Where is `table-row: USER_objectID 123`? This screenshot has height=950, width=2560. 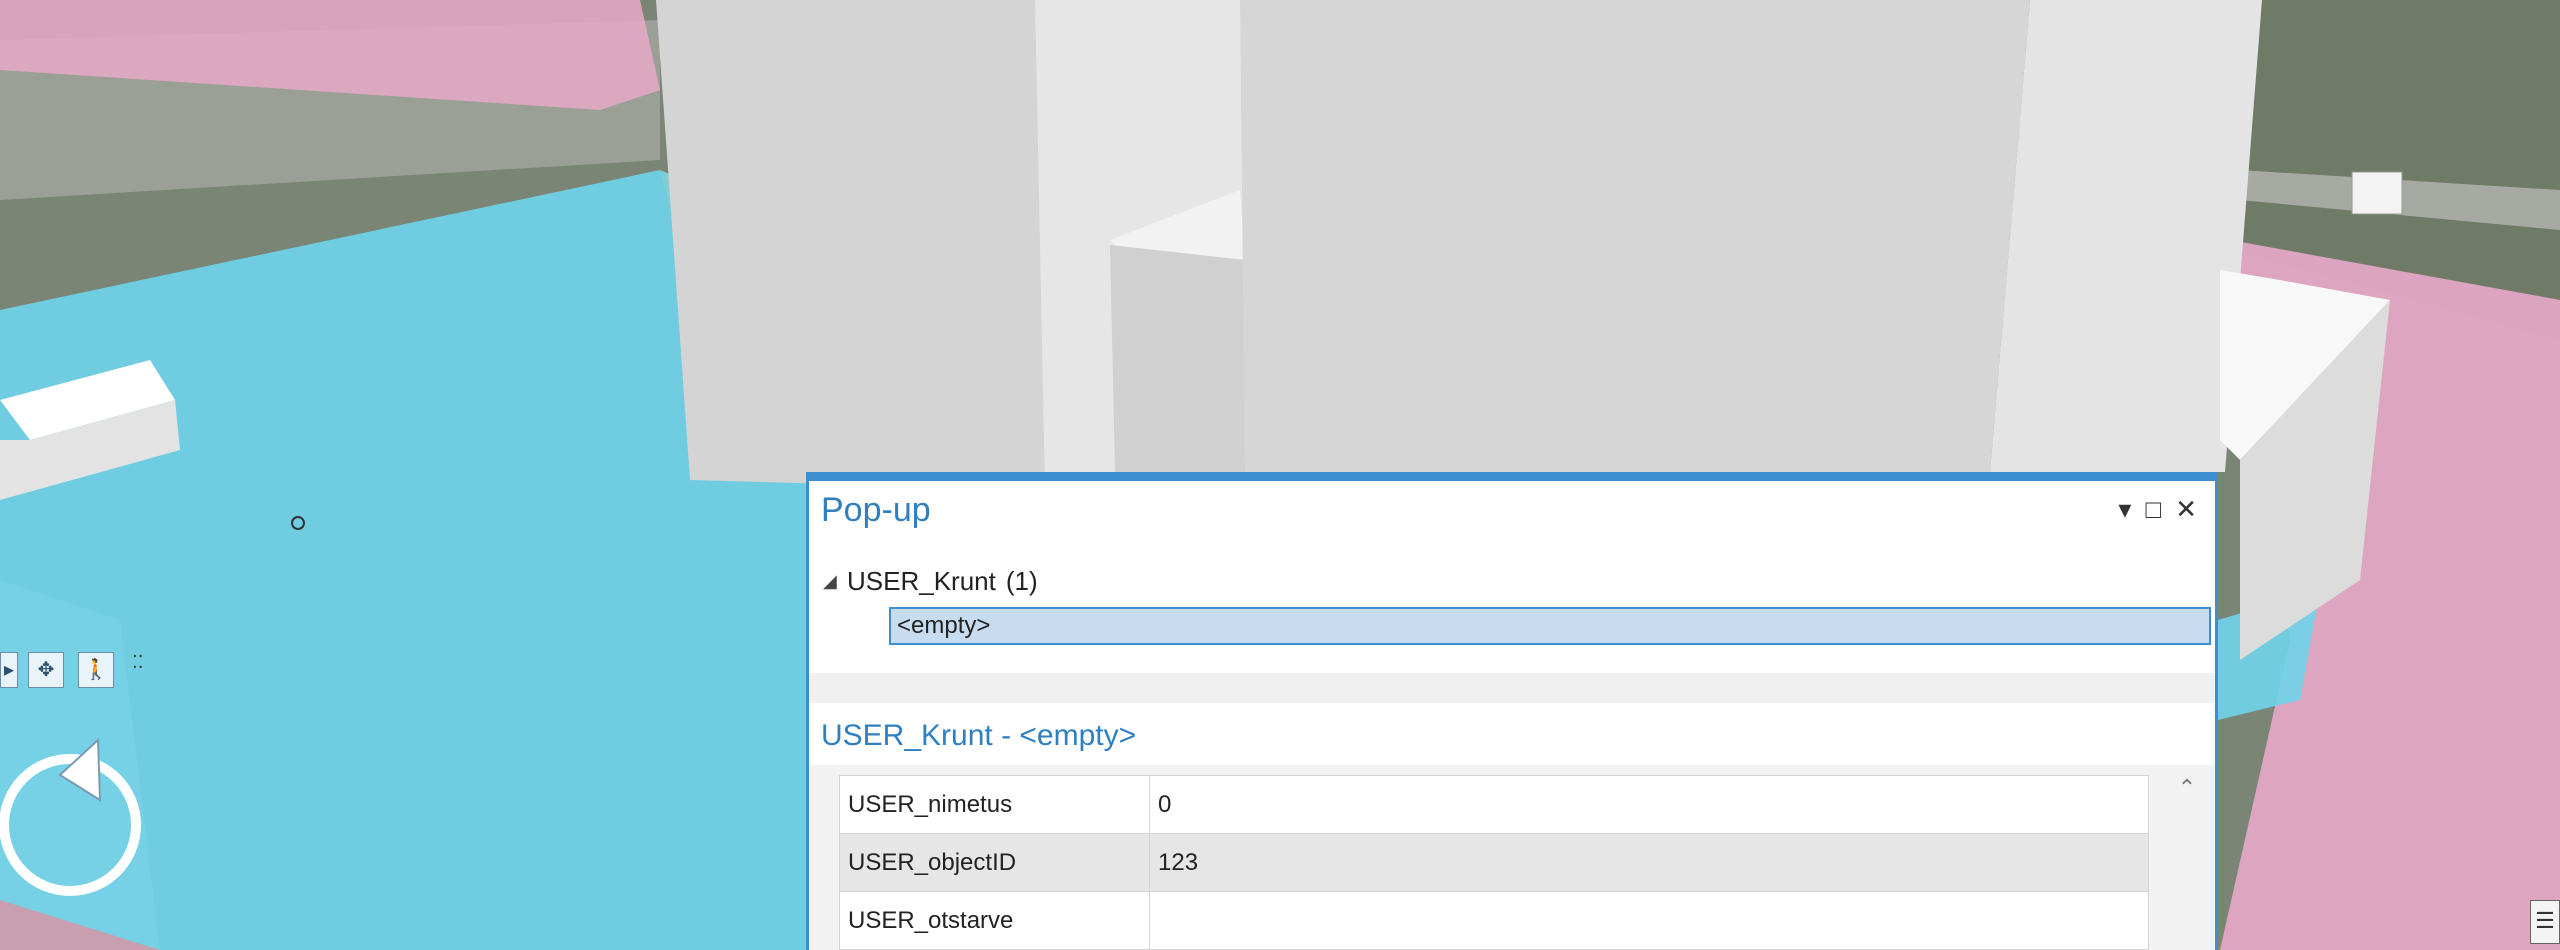
table-row: USER_objectID 123 is located at coordinates (1494, 862).